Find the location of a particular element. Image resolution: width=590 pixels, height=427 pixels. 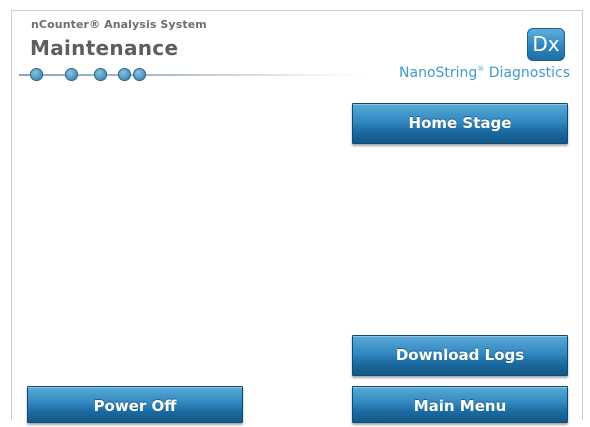

main-menu-button-label: Main Menu is located at coordinates (460, 406).